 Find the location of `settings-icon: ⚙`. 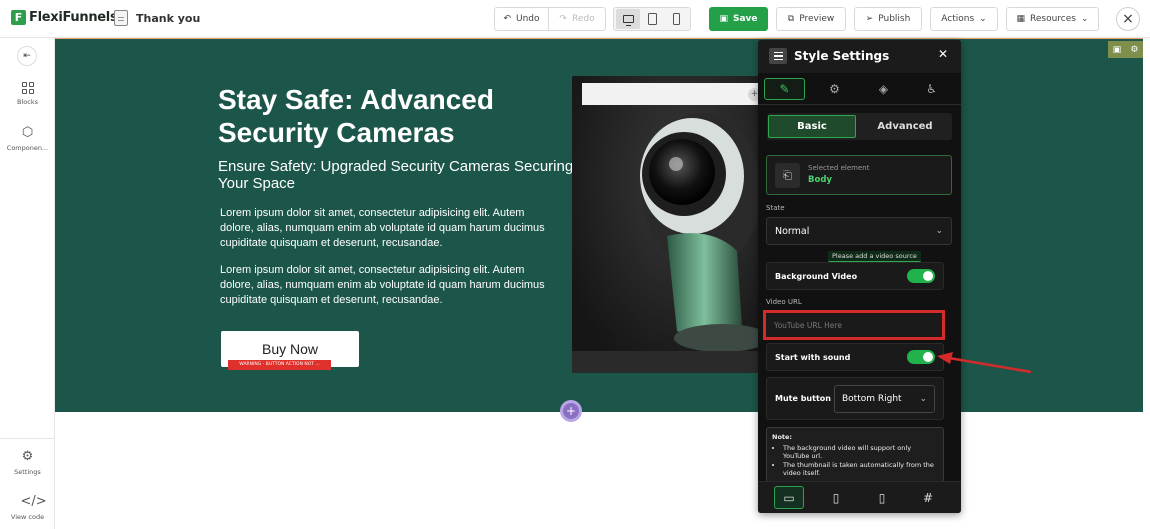

settings-icon: ⚙ is located at coordinates (1134, 50).